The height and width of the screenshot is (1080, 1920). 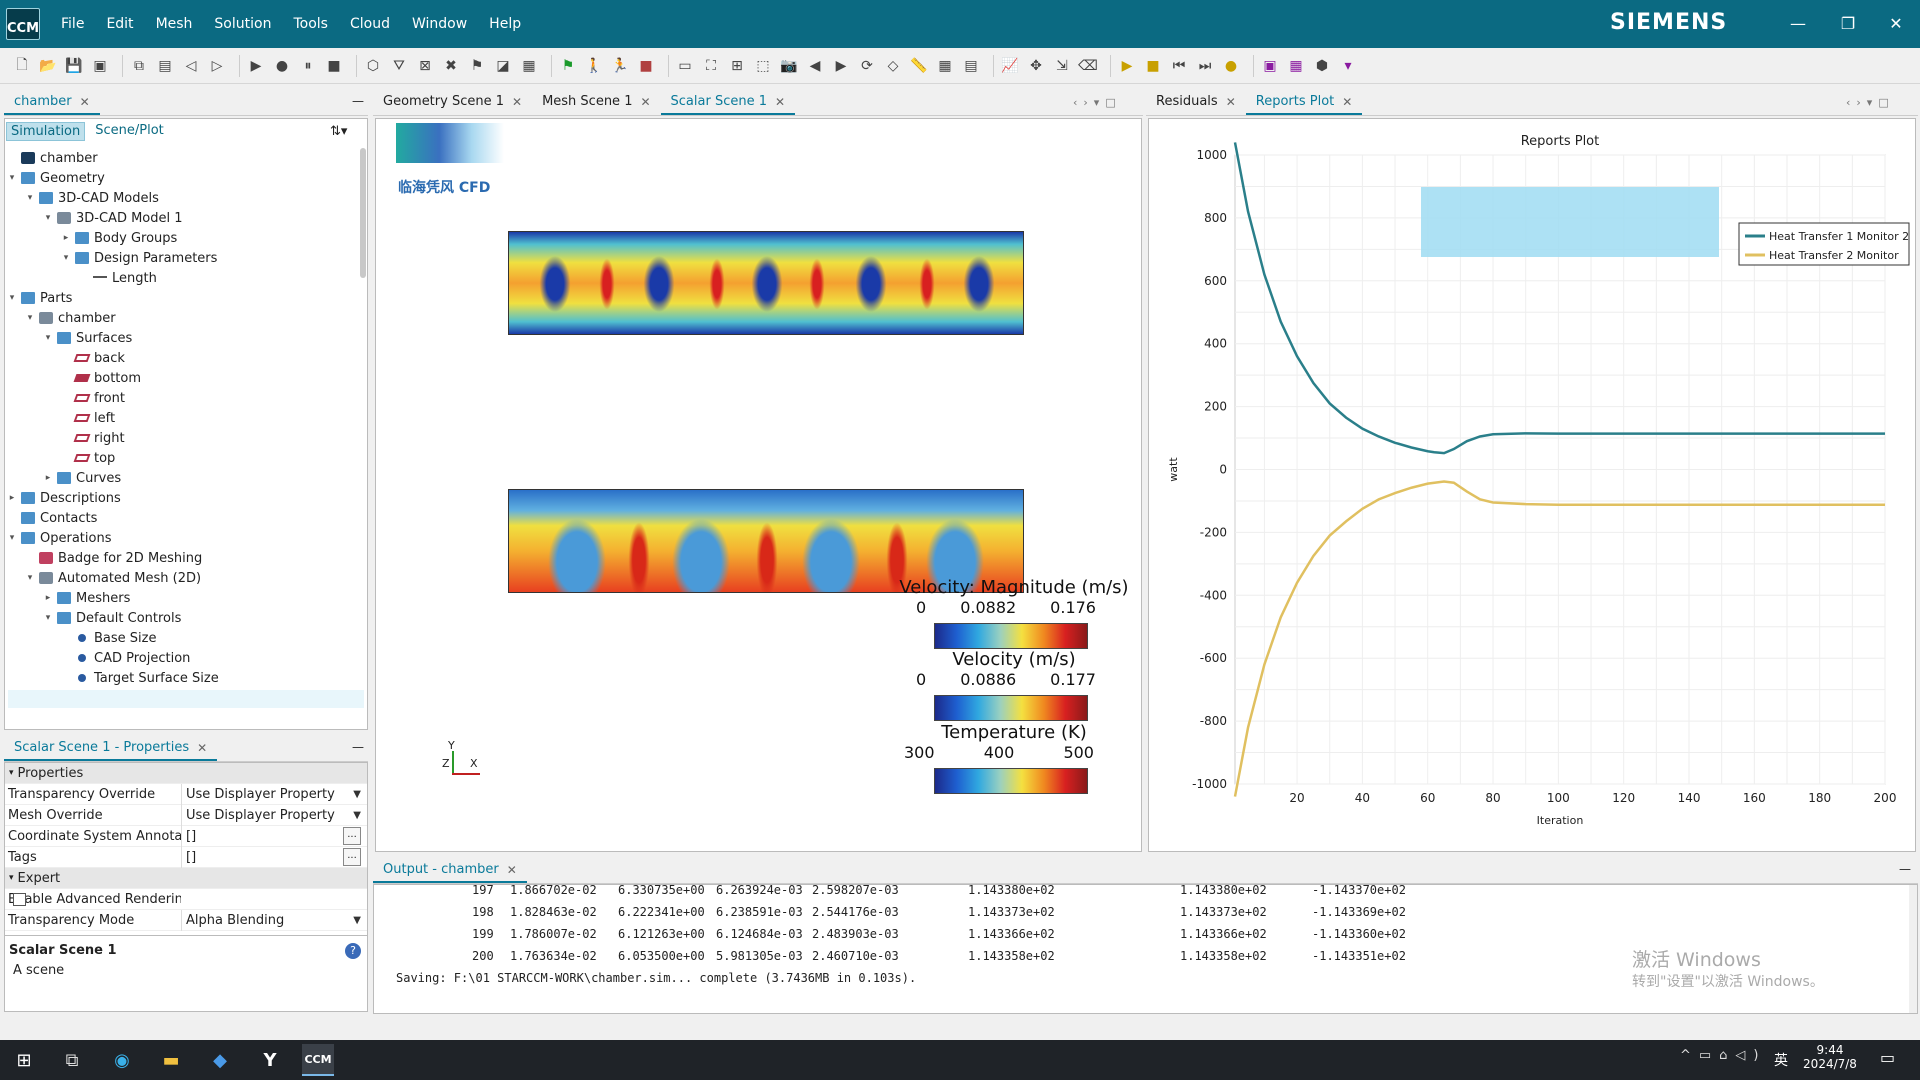 What do you see at coordinates (334, 66) in the screenshot?
I see `stop-icon: ■` at bounding box center [334, 66].